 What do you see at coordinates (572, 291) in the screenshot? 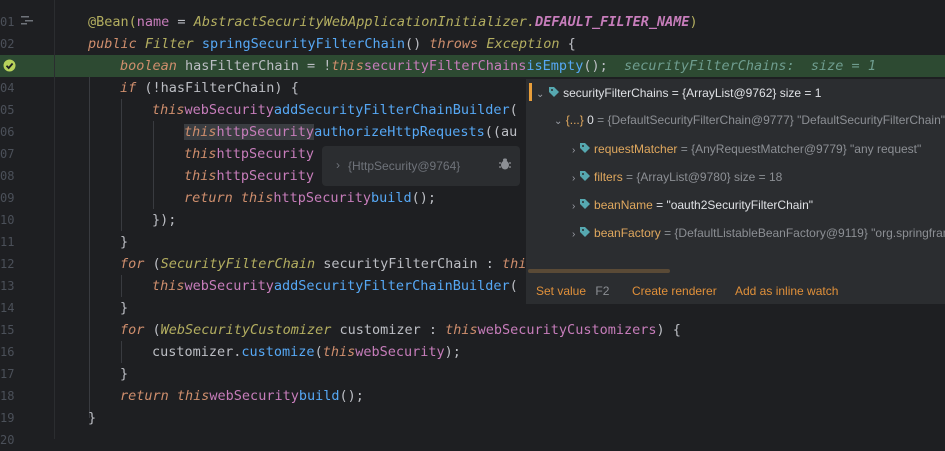
I see `set-value-action: Set value F2` at bounding box center [572, 291].